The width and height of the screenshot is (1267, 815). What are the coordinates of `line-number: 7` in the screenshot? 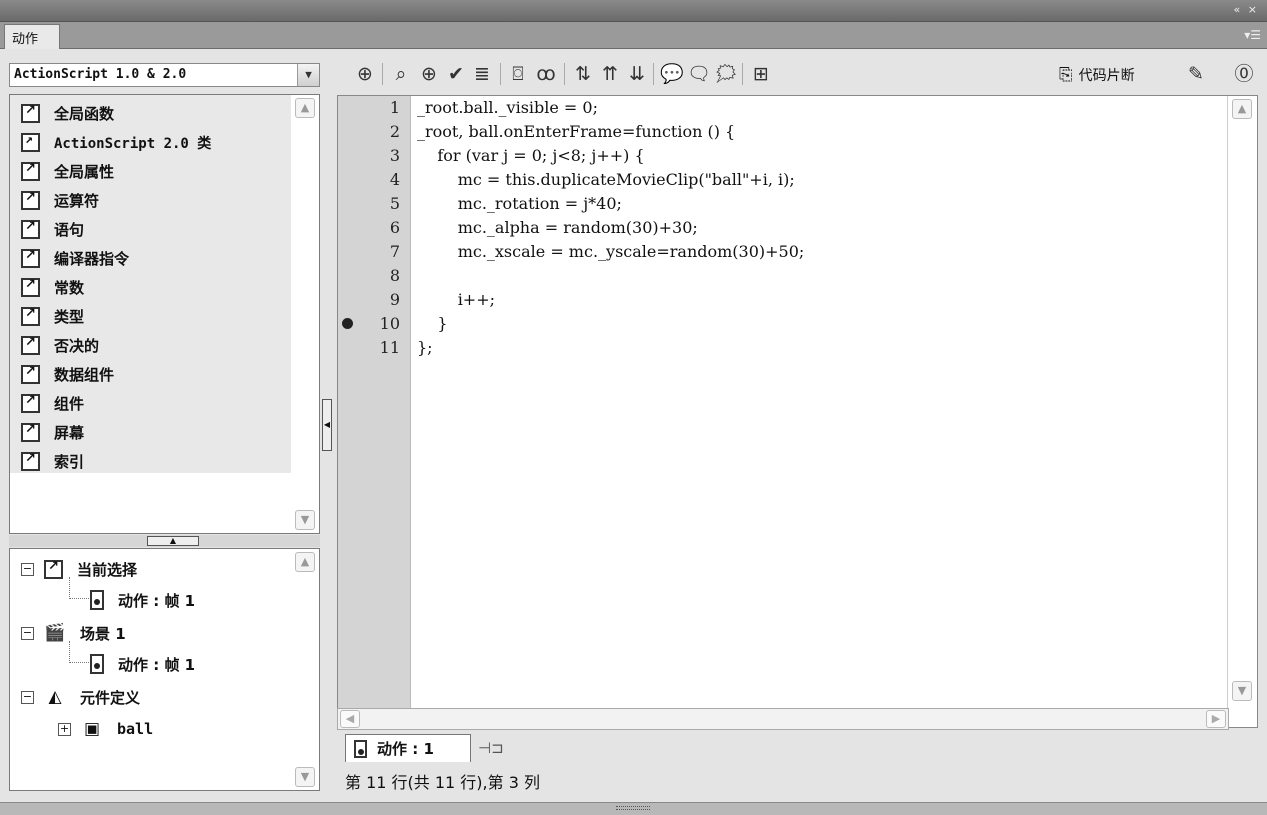 It's located at (394, 251).